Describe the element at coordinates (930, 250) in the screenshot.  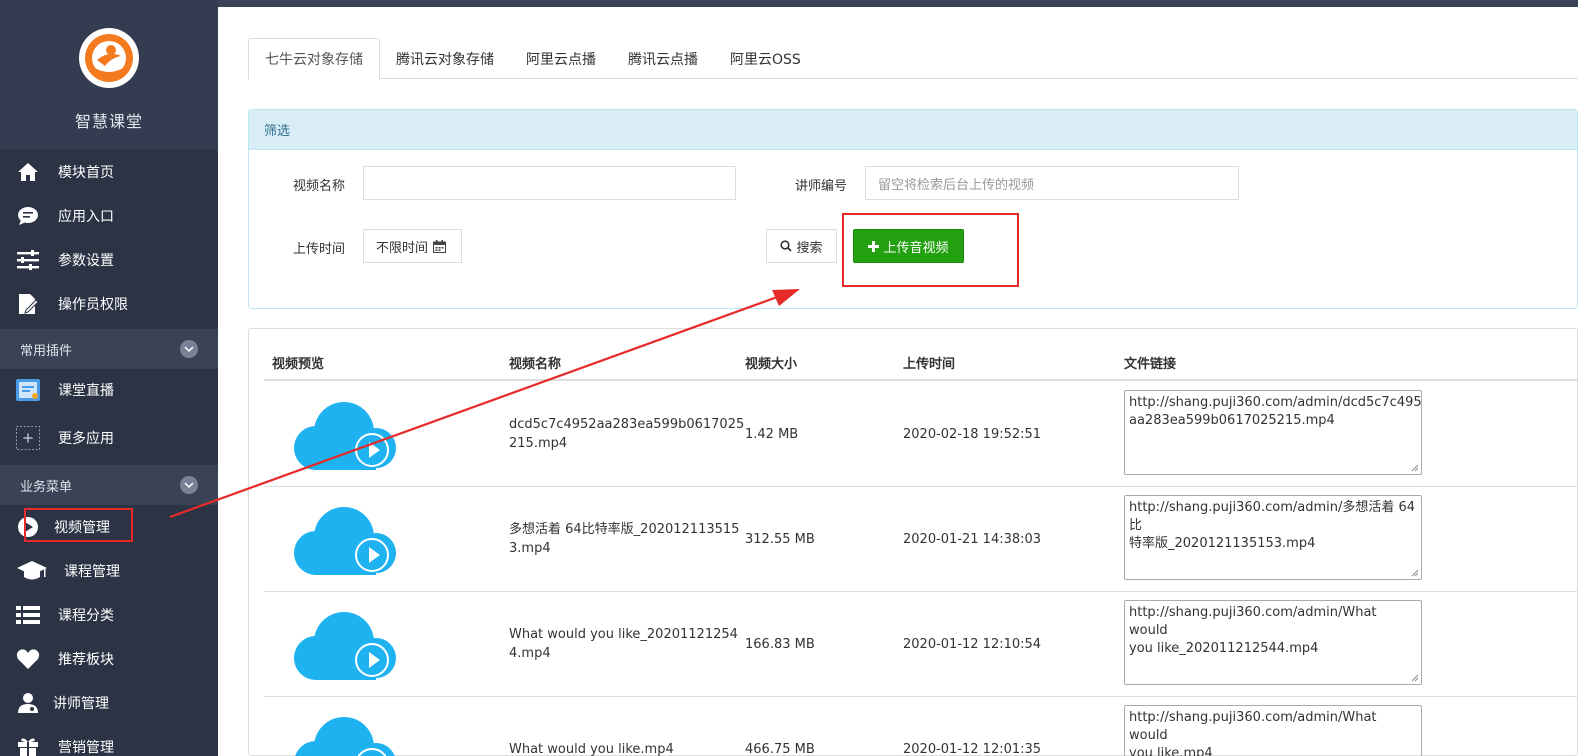
I see `annotation-highlight-upload` at that location.